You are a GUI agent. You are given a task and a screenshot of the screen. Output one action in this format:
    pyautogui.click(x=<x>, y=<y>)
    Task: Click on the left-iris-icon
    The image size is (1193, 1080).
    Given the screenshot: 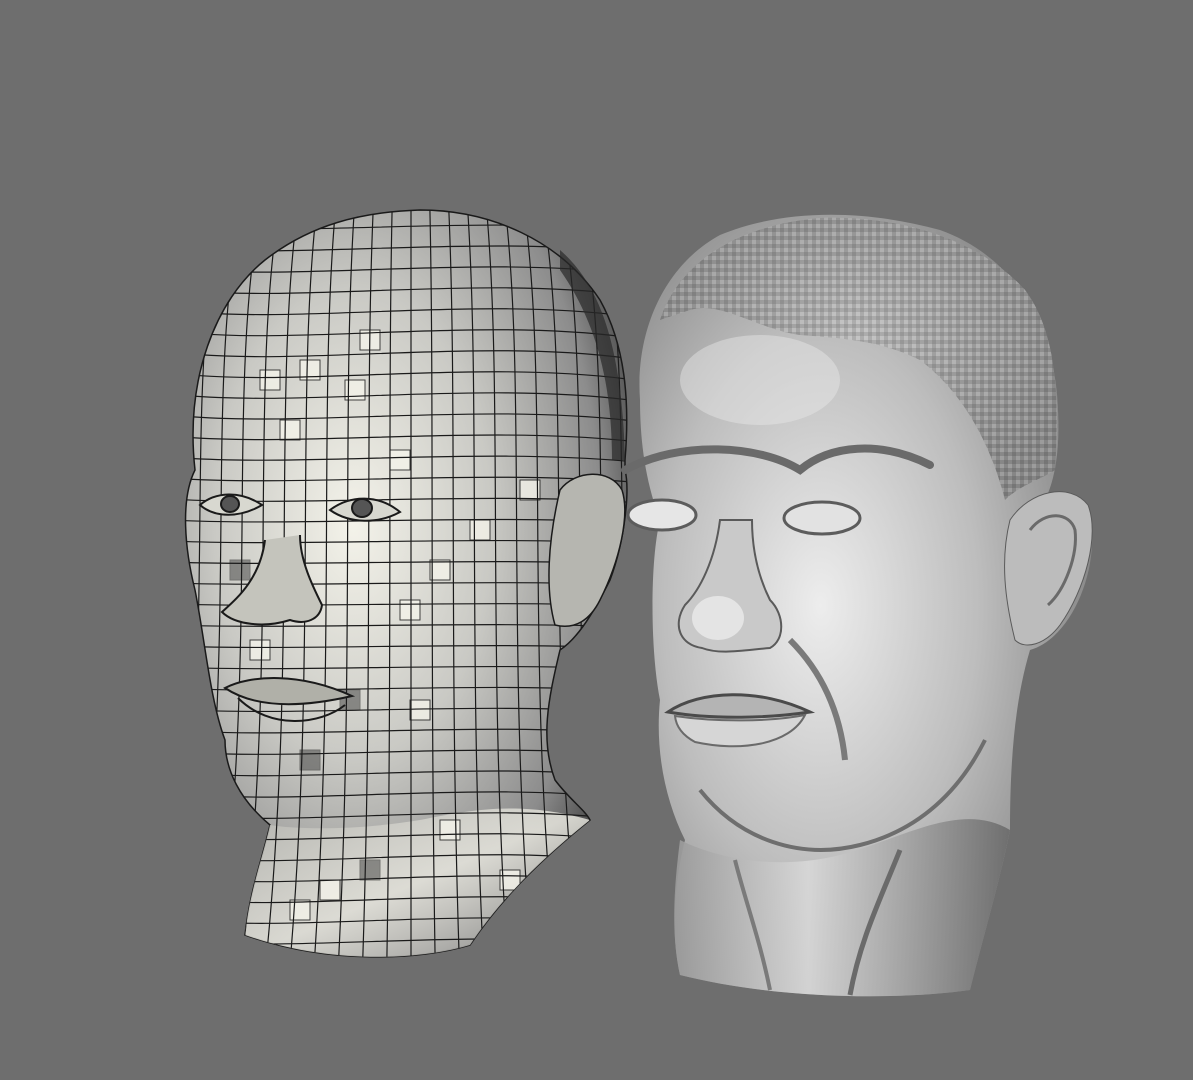 What is the action you would take?
    pyautogui.click(x=230, y=504)
    